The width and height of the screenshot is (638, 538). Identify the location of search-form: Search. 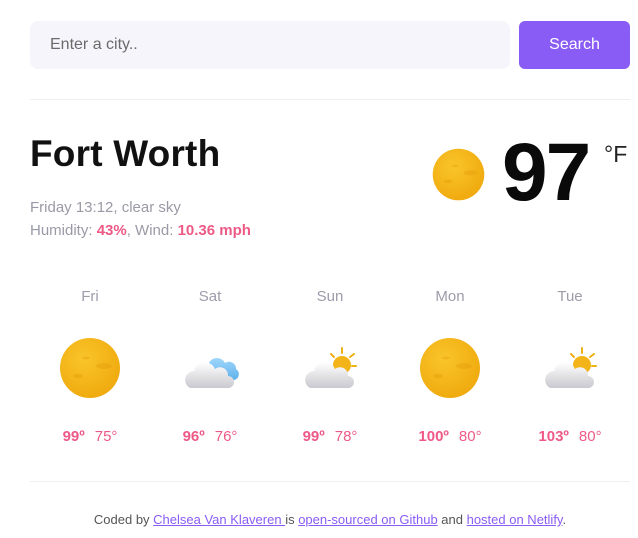
(330, 45).